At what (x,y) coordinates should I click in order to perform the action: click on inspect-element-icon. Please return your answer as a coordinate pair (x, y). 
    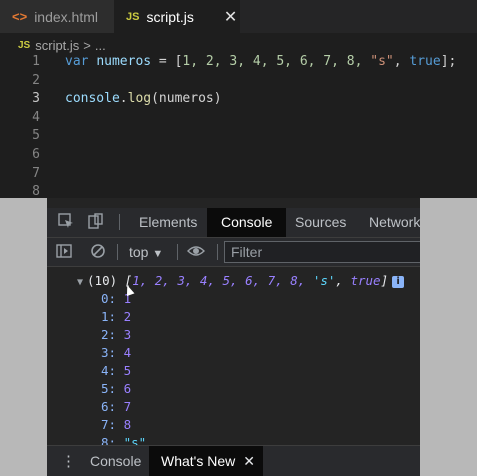
    Looking at the image, I should click on (66, 222).